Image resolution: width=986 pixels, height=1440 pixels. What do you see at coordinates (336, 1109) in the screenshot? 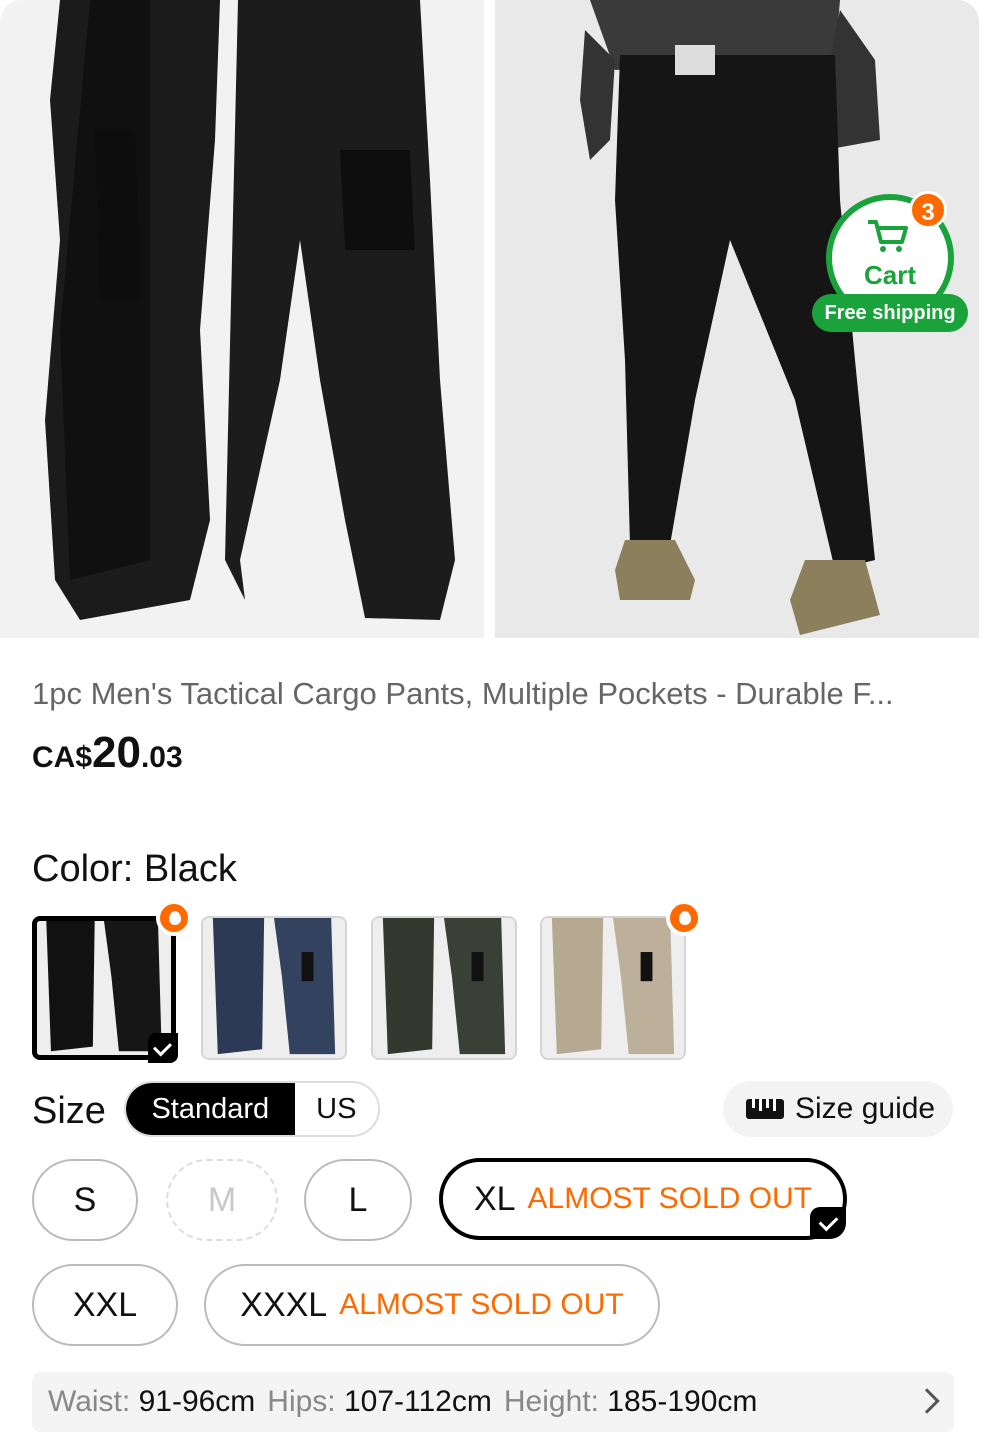
I see `tab-us: US` at bounding box center [336, 1109].